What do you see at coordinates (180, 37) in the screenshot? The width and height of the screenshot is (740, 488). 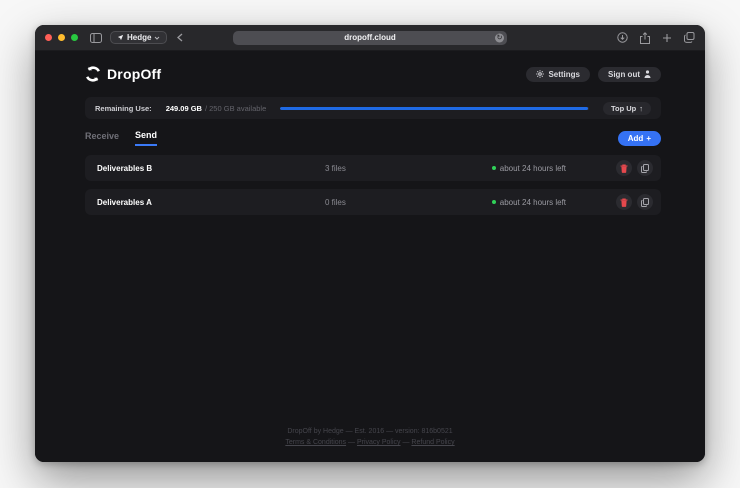 I see `back-button` at bounding box center [180, 37].